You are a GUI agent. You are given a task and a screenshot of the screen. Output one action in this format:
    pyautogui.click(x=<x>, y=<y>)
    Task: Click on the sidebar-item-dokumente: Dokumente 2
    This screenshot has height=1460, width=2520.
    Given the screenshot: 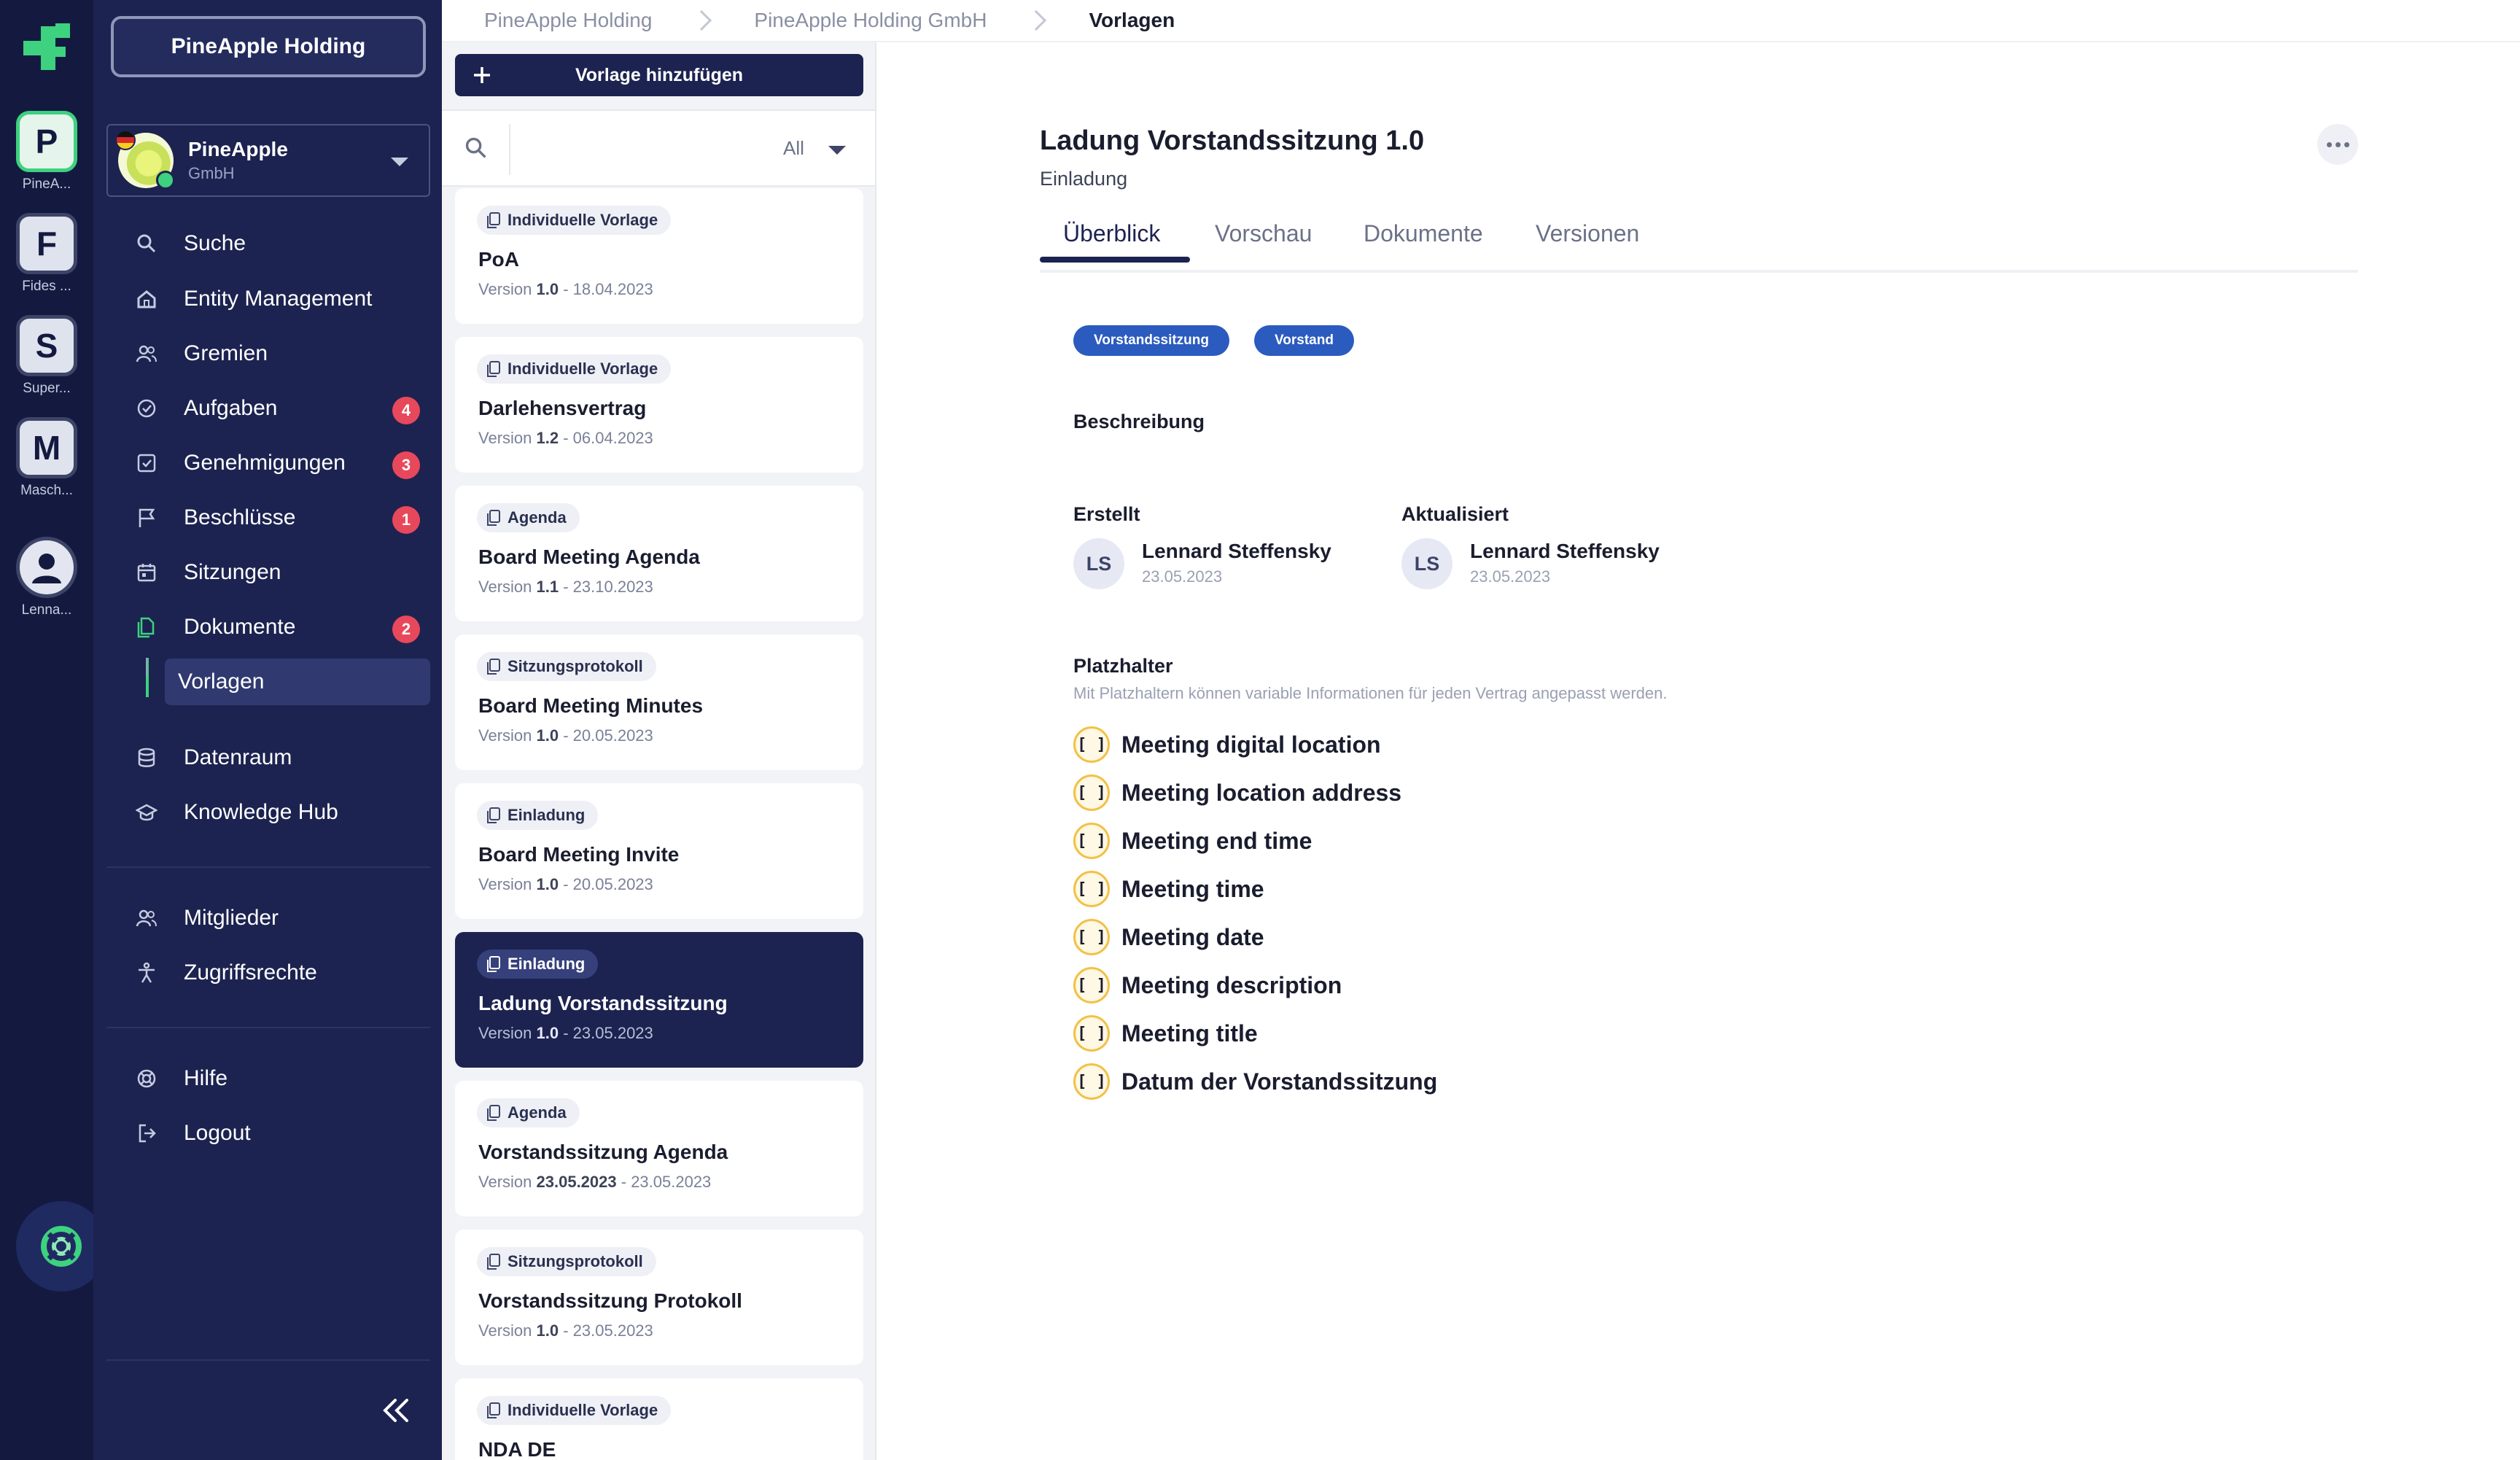 What is the action you would take?
    pyautogui.click(x=277, y=627)
    